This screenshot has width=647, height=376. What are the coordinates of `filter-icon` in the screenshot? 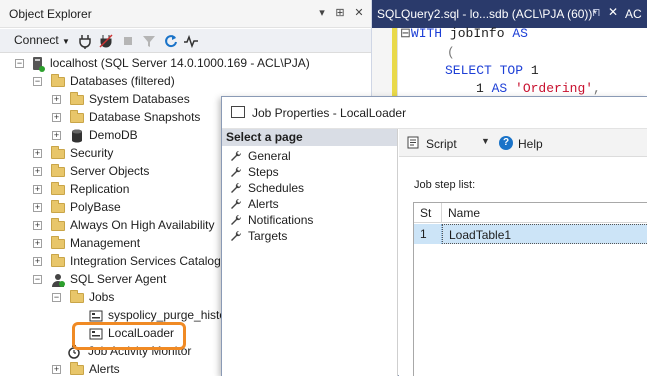 It's located at (149, 41).